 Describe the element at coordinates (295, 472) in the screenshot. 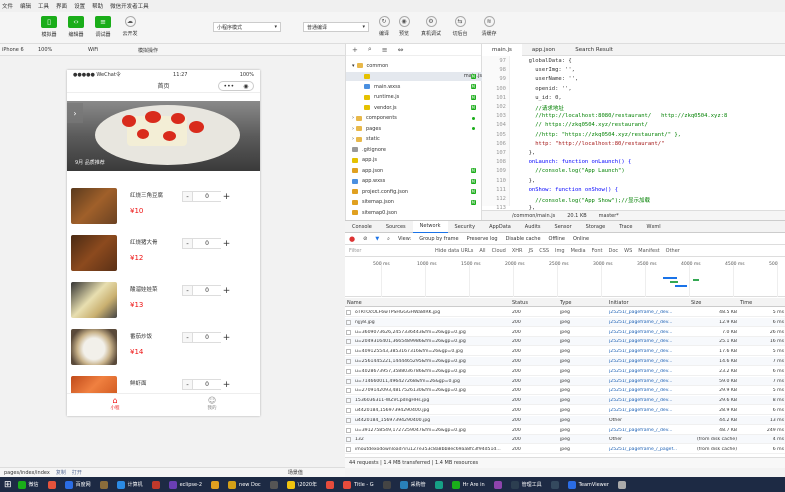

I see `scene-label: 场景值` at that location.